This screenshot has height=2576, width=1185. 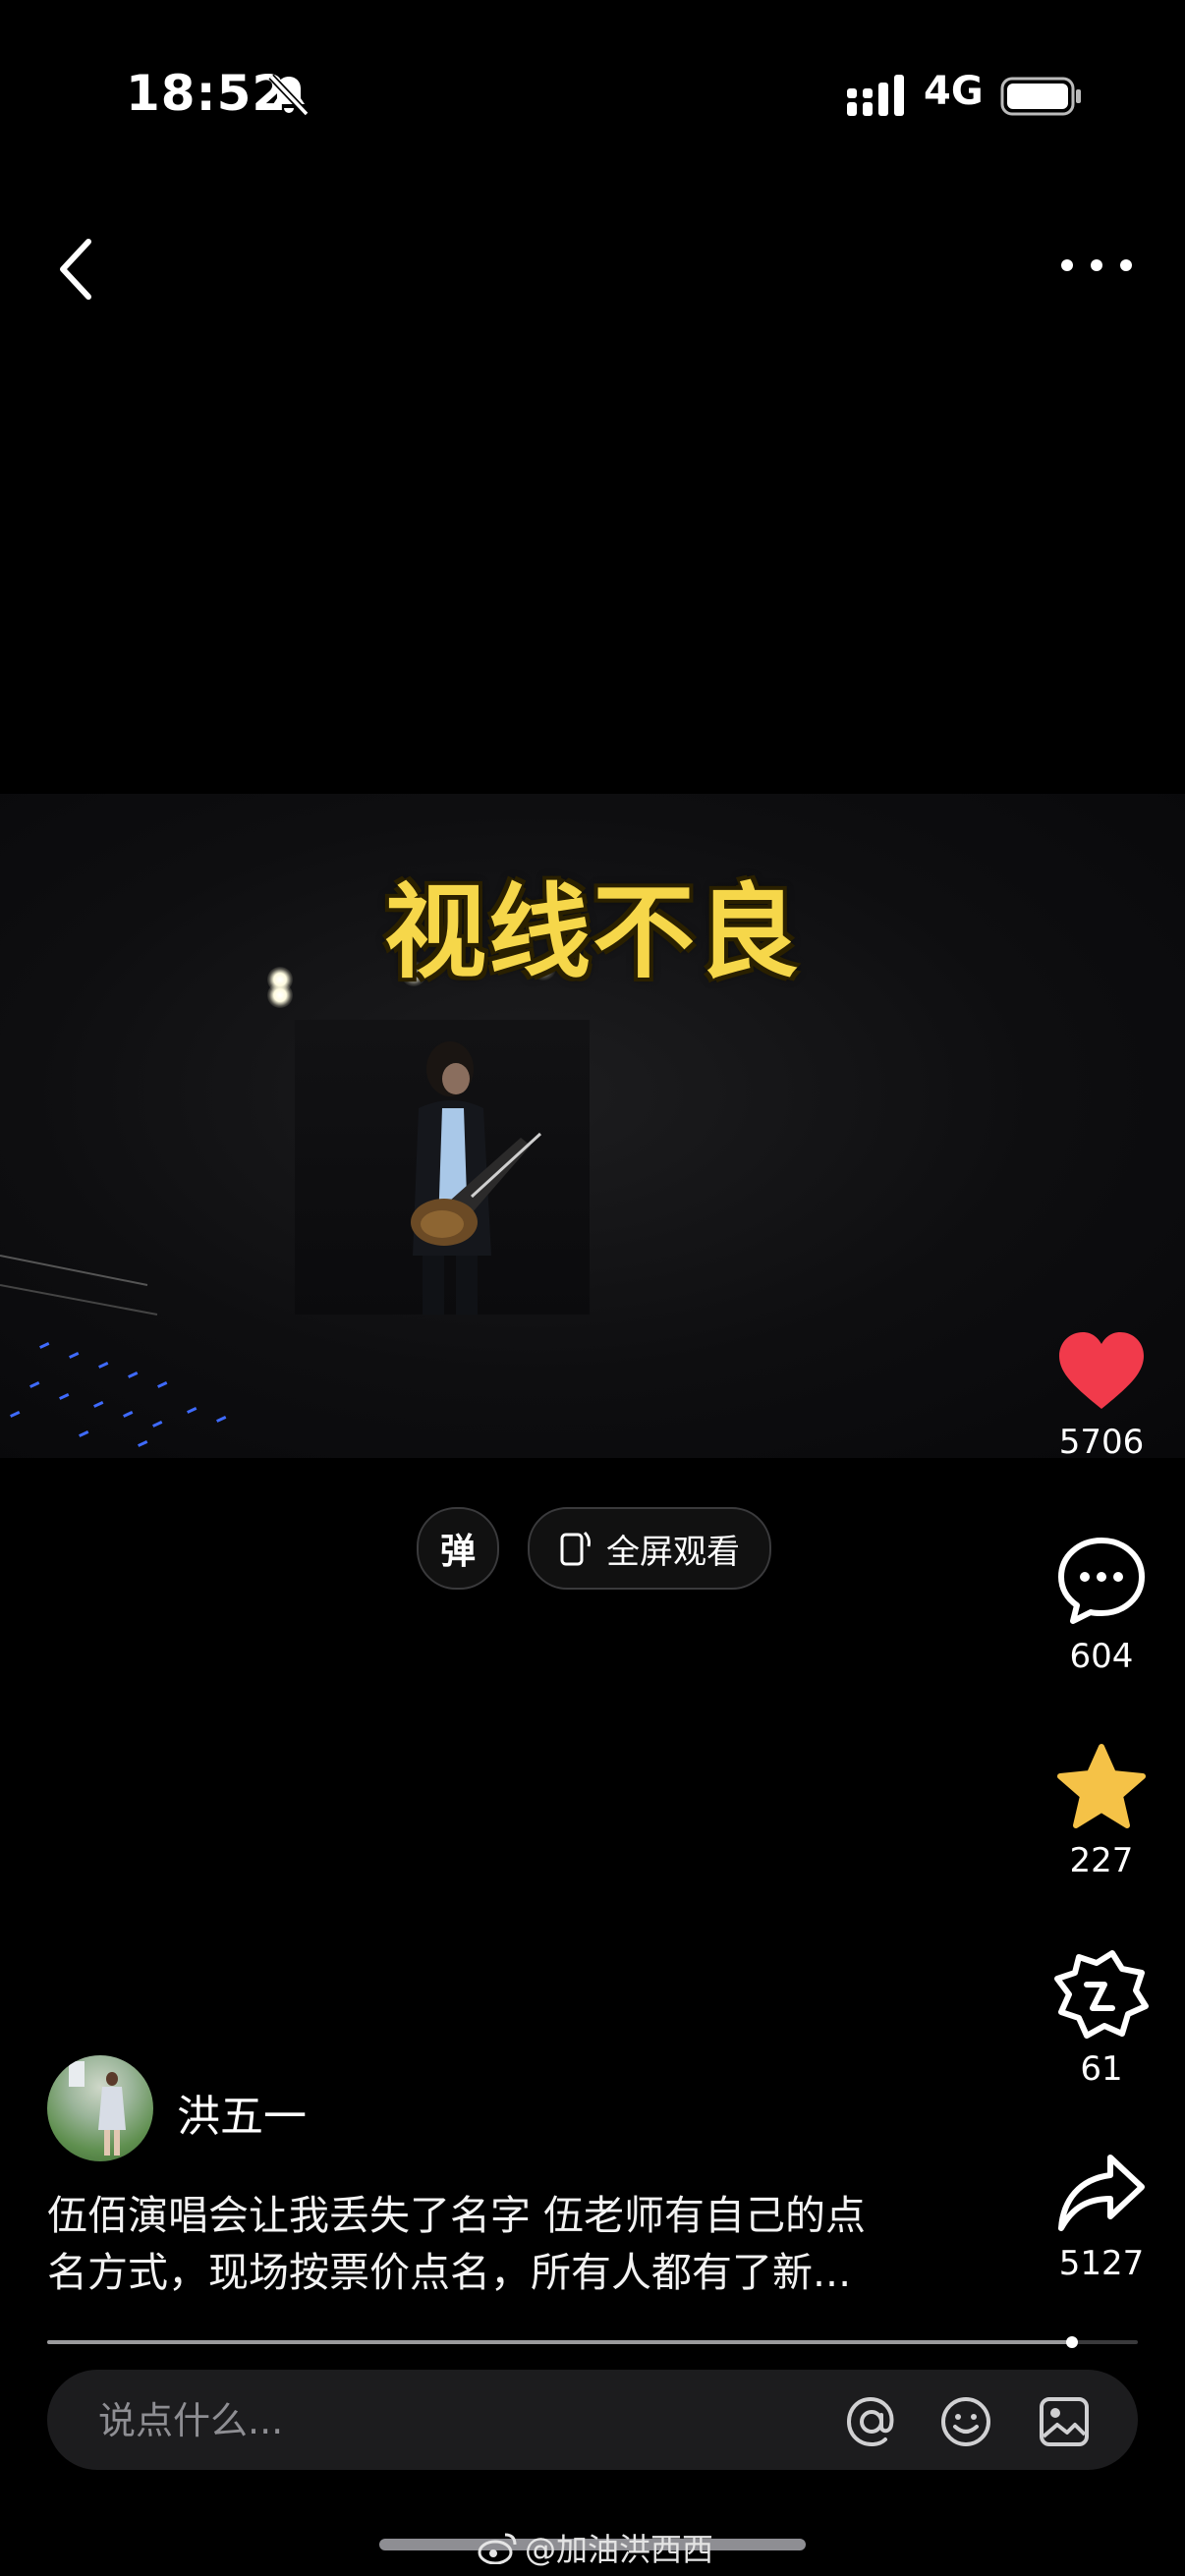 I want to click on watermark-text: @加油洪西西, so click(x=620, y=2549).